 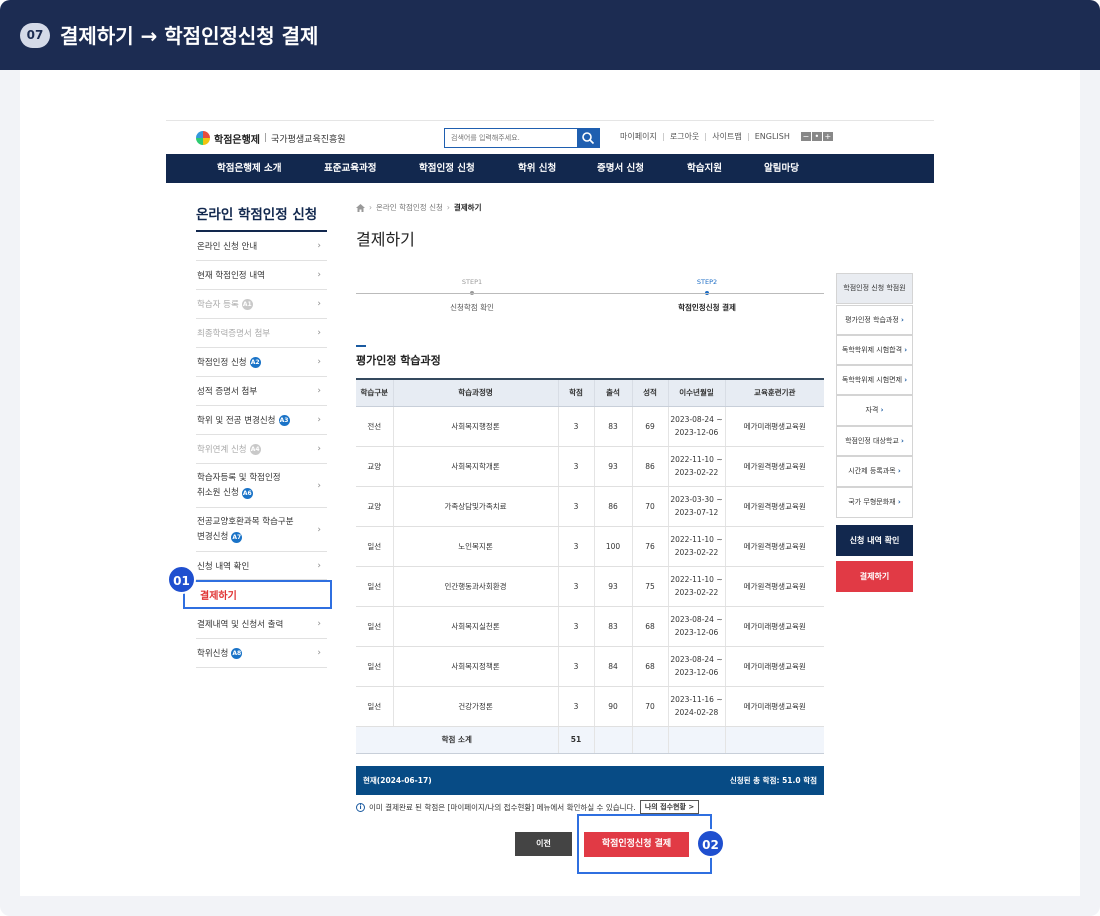 What do you see at coordinates (239, 486) in the screenshot?
I see `sidebar-item-label: 학습자등록 및 학점인정 취소원 신청 A6` at bounding box center [239, 486].